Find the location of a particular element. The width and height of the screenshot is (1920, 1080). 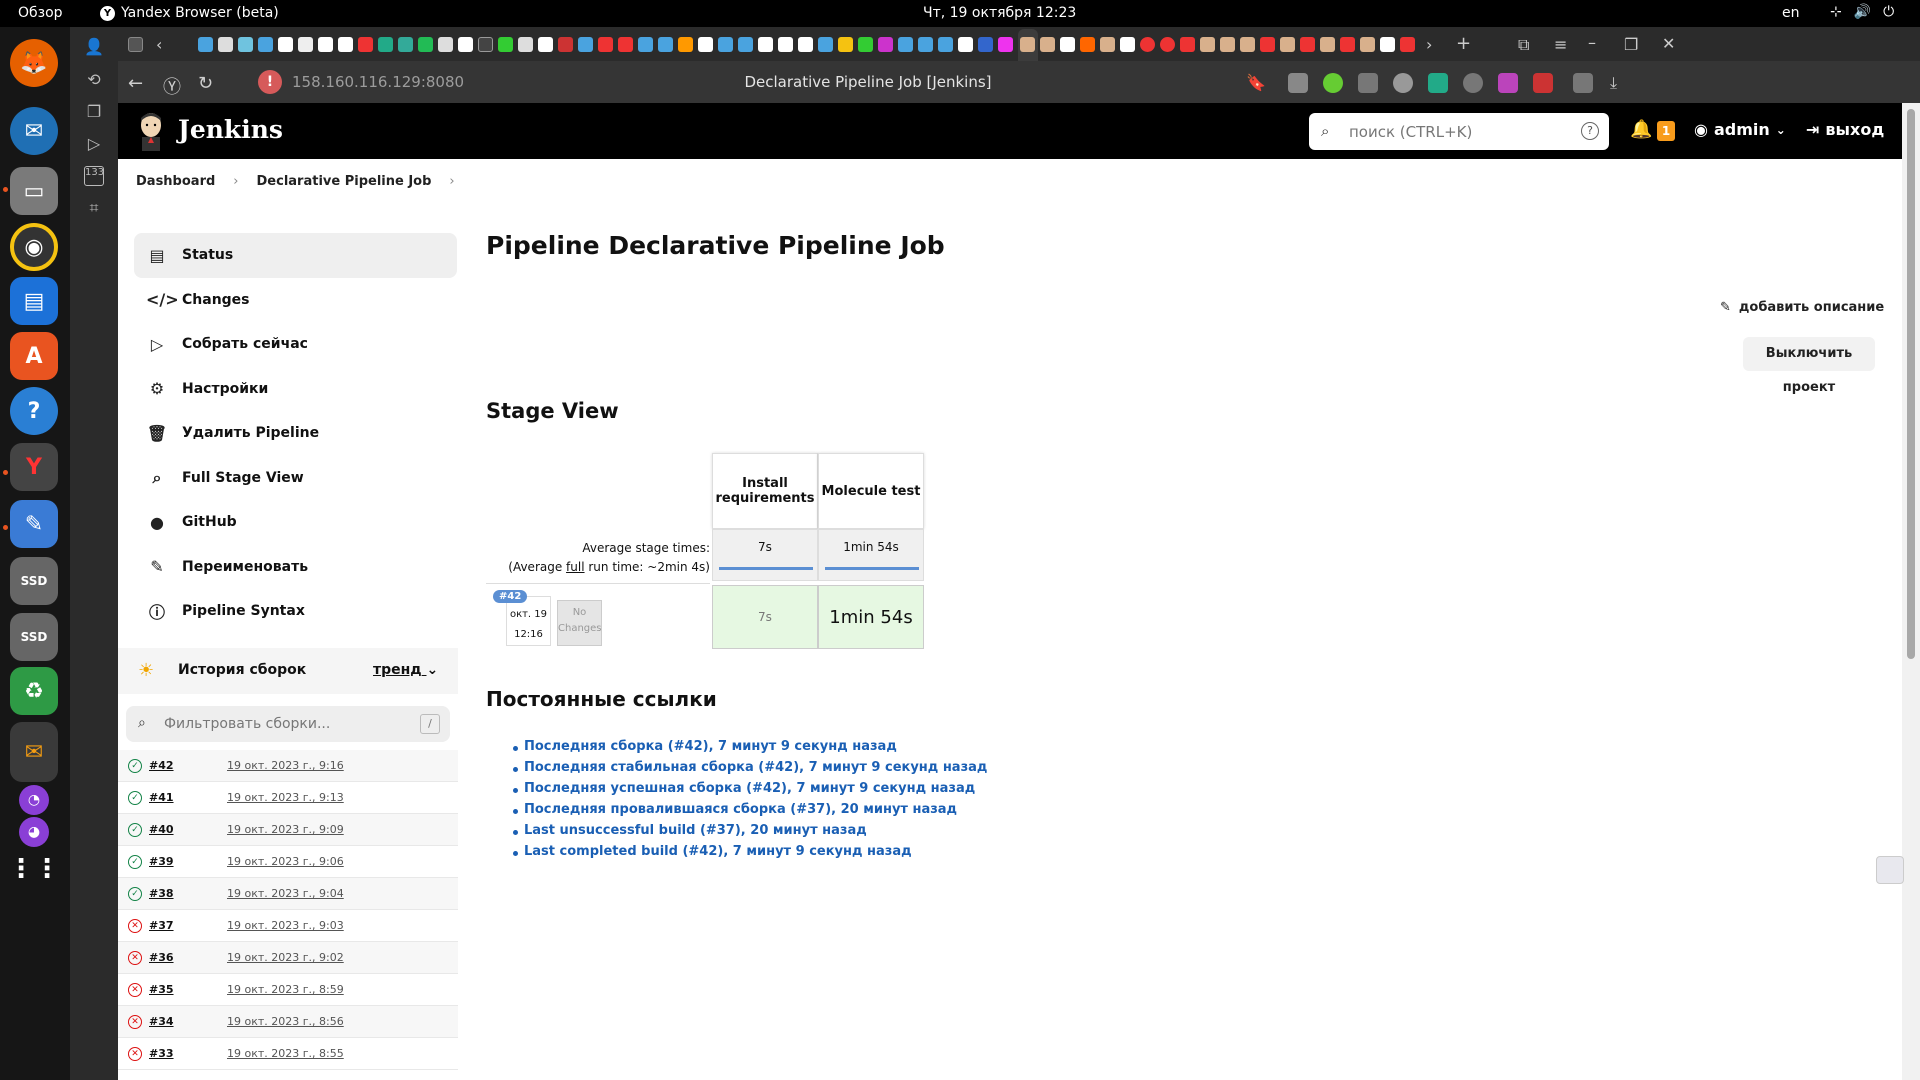

thunderbird-icon: ✉ is located at coordinates (34, 131).